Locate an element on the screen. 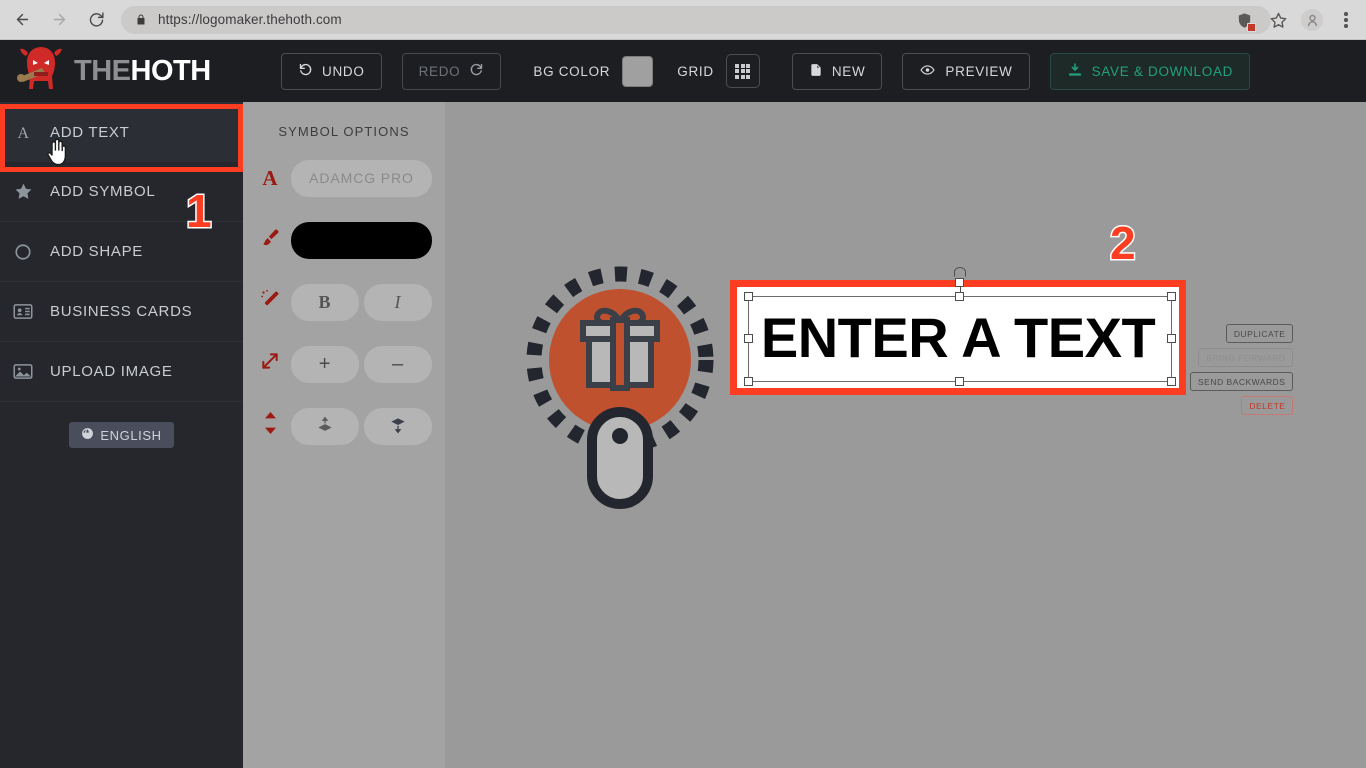 The width and height of the screenshot is (1366, 768). handle-top-right is located at coordinates (1171, 296).